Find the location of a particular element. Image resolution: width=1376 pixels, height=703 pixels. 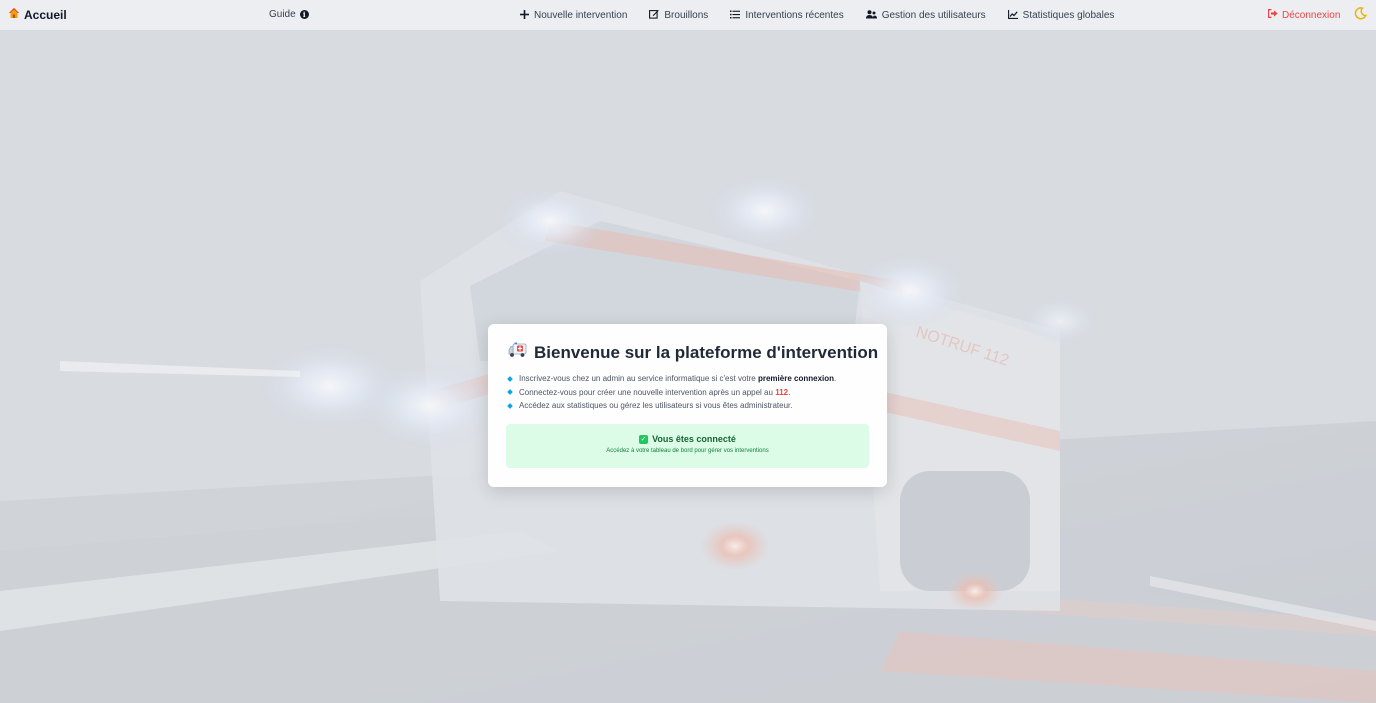

nav-recent-interventions: Interventions récentes is located at coordinates (787, 15).